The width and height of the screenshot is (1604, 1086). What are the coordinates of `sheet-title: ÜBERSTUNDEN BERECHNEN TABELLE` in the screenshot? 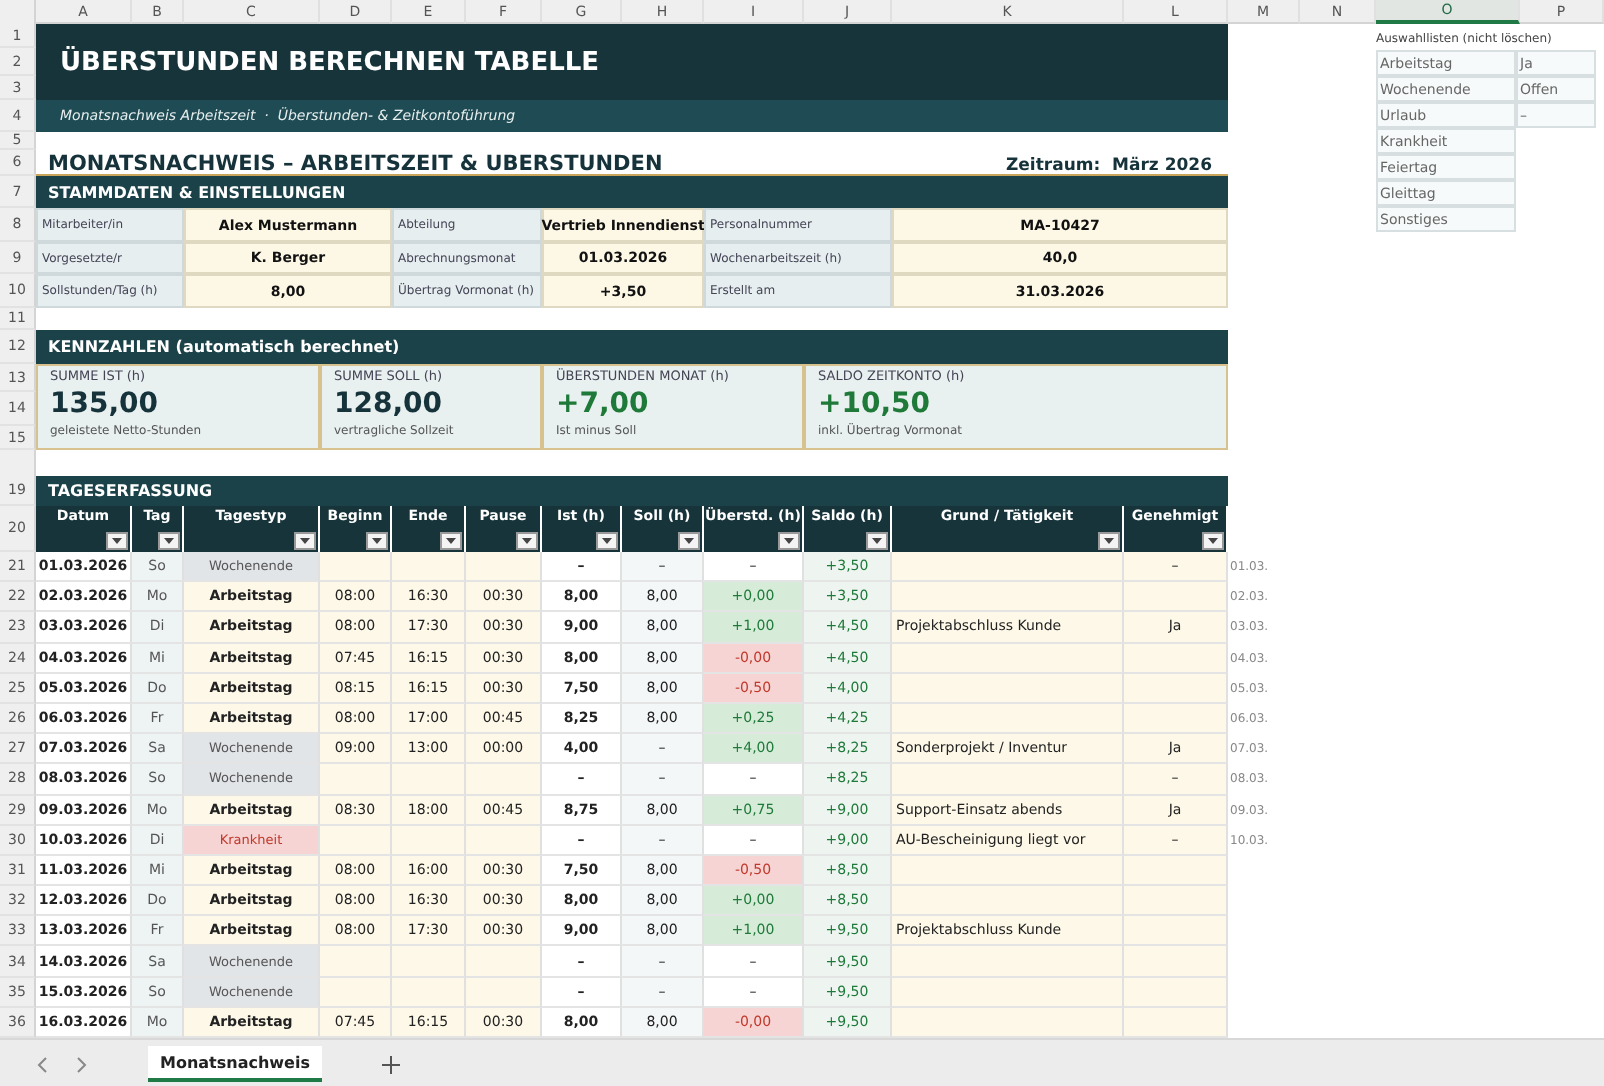 It's located at (330, 62).